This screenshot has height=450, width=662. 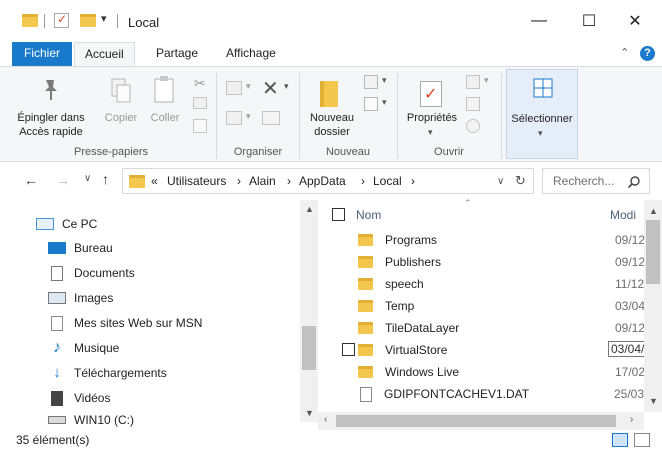 I want to click on file-name: Programs, so click(x=411, y=240).